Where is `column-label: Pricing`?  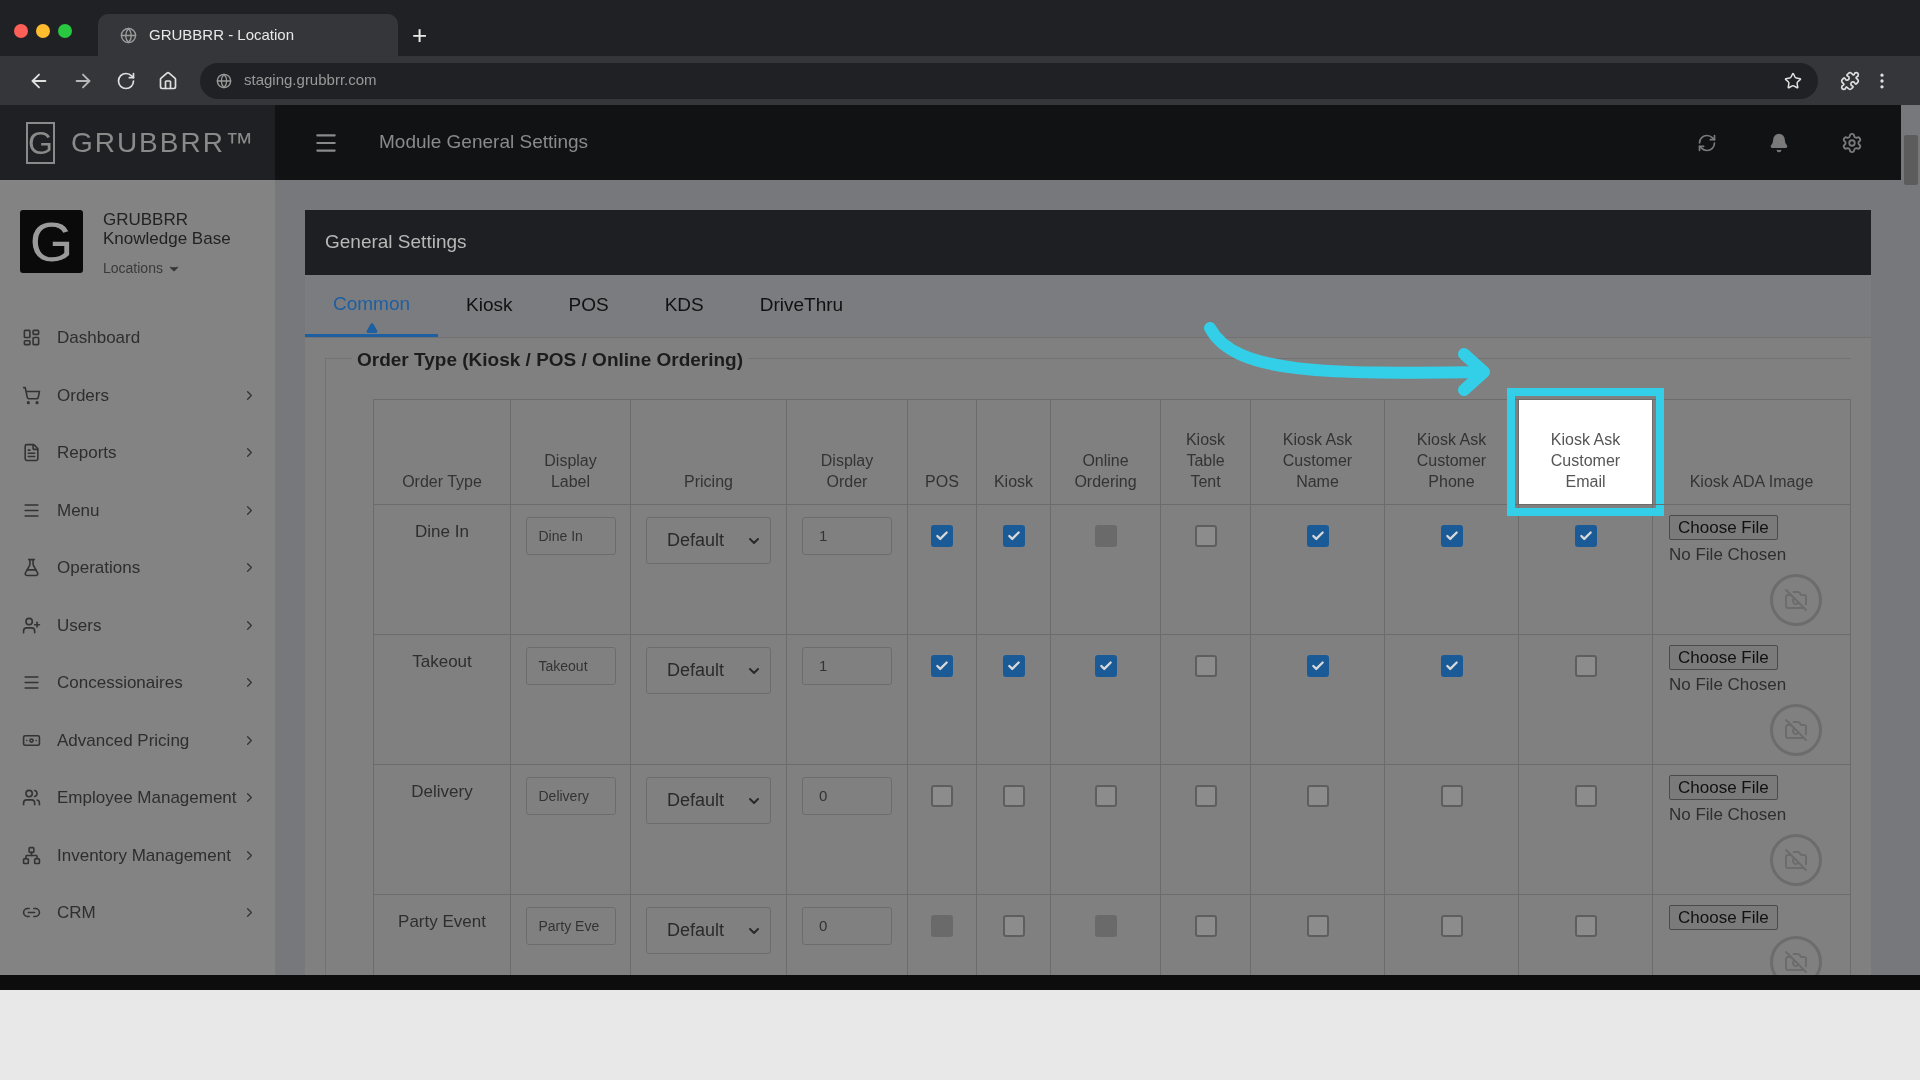 column-label: Pricing is located at coordinates (708, 482).